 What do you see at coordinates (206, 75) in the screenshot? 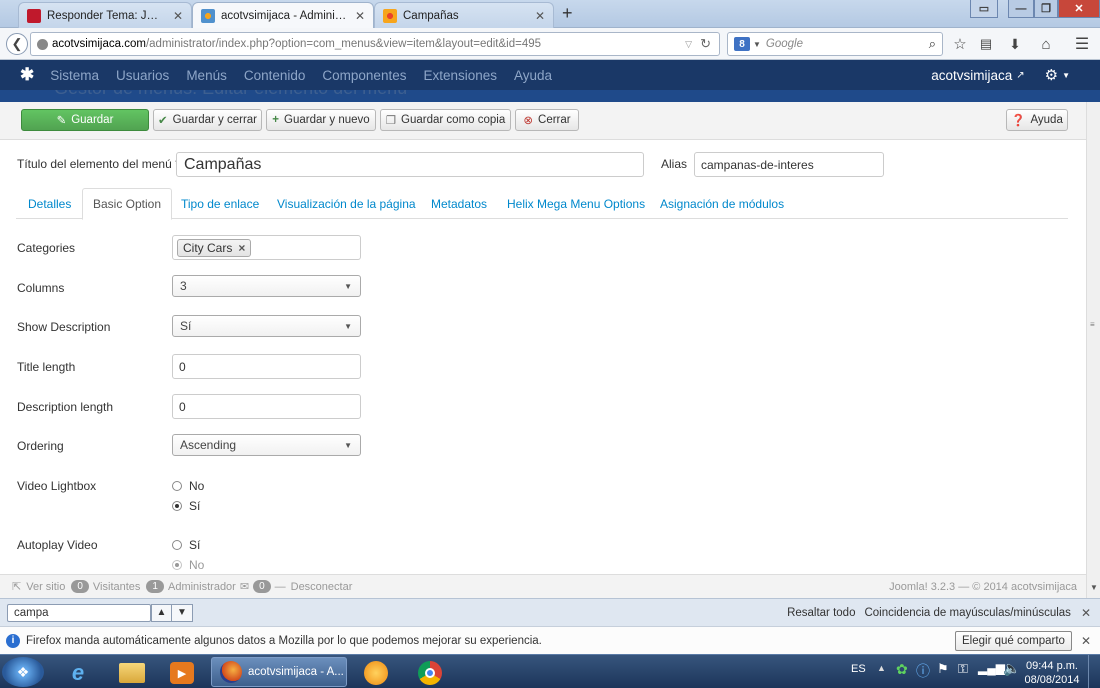
I see `menu-menus: Menús` at bounding box center [206, 75].